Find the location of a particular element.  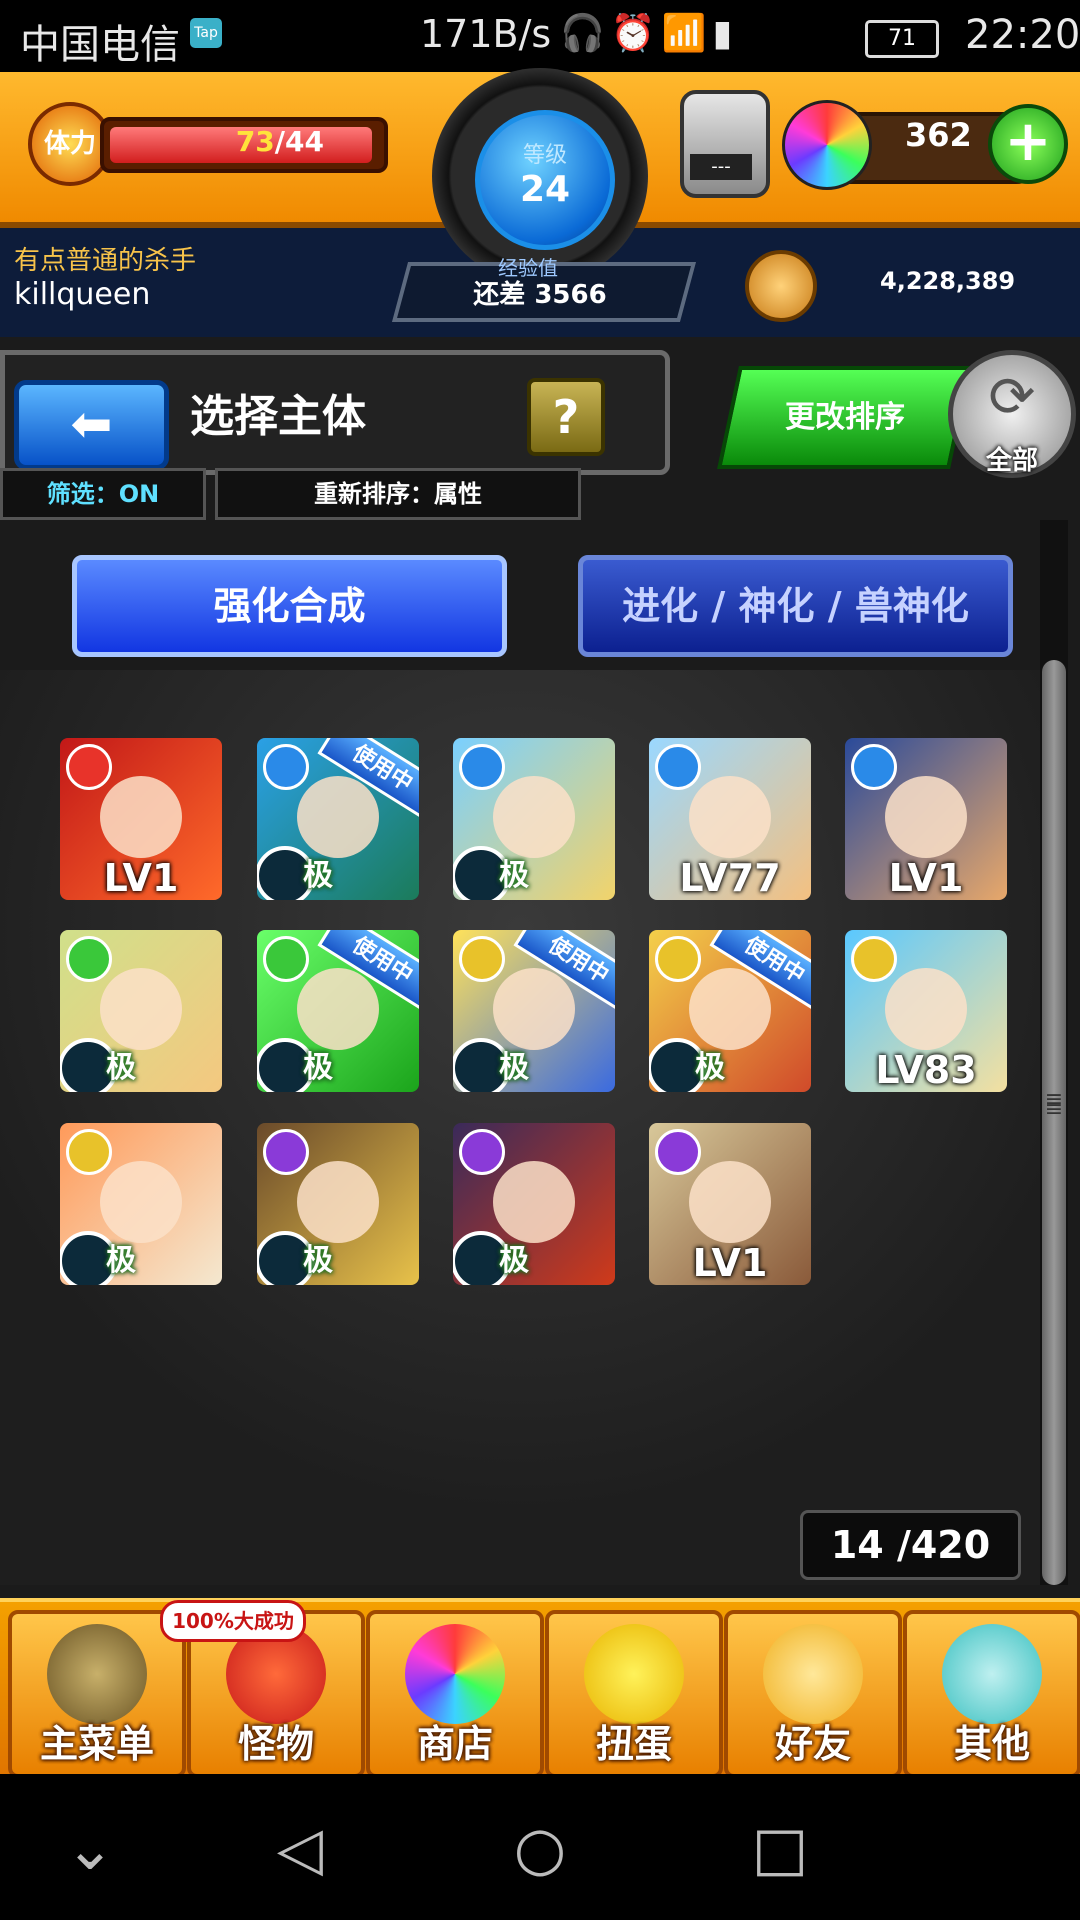

stamina-bar: 73/44 is located at coordinates (244, 145).